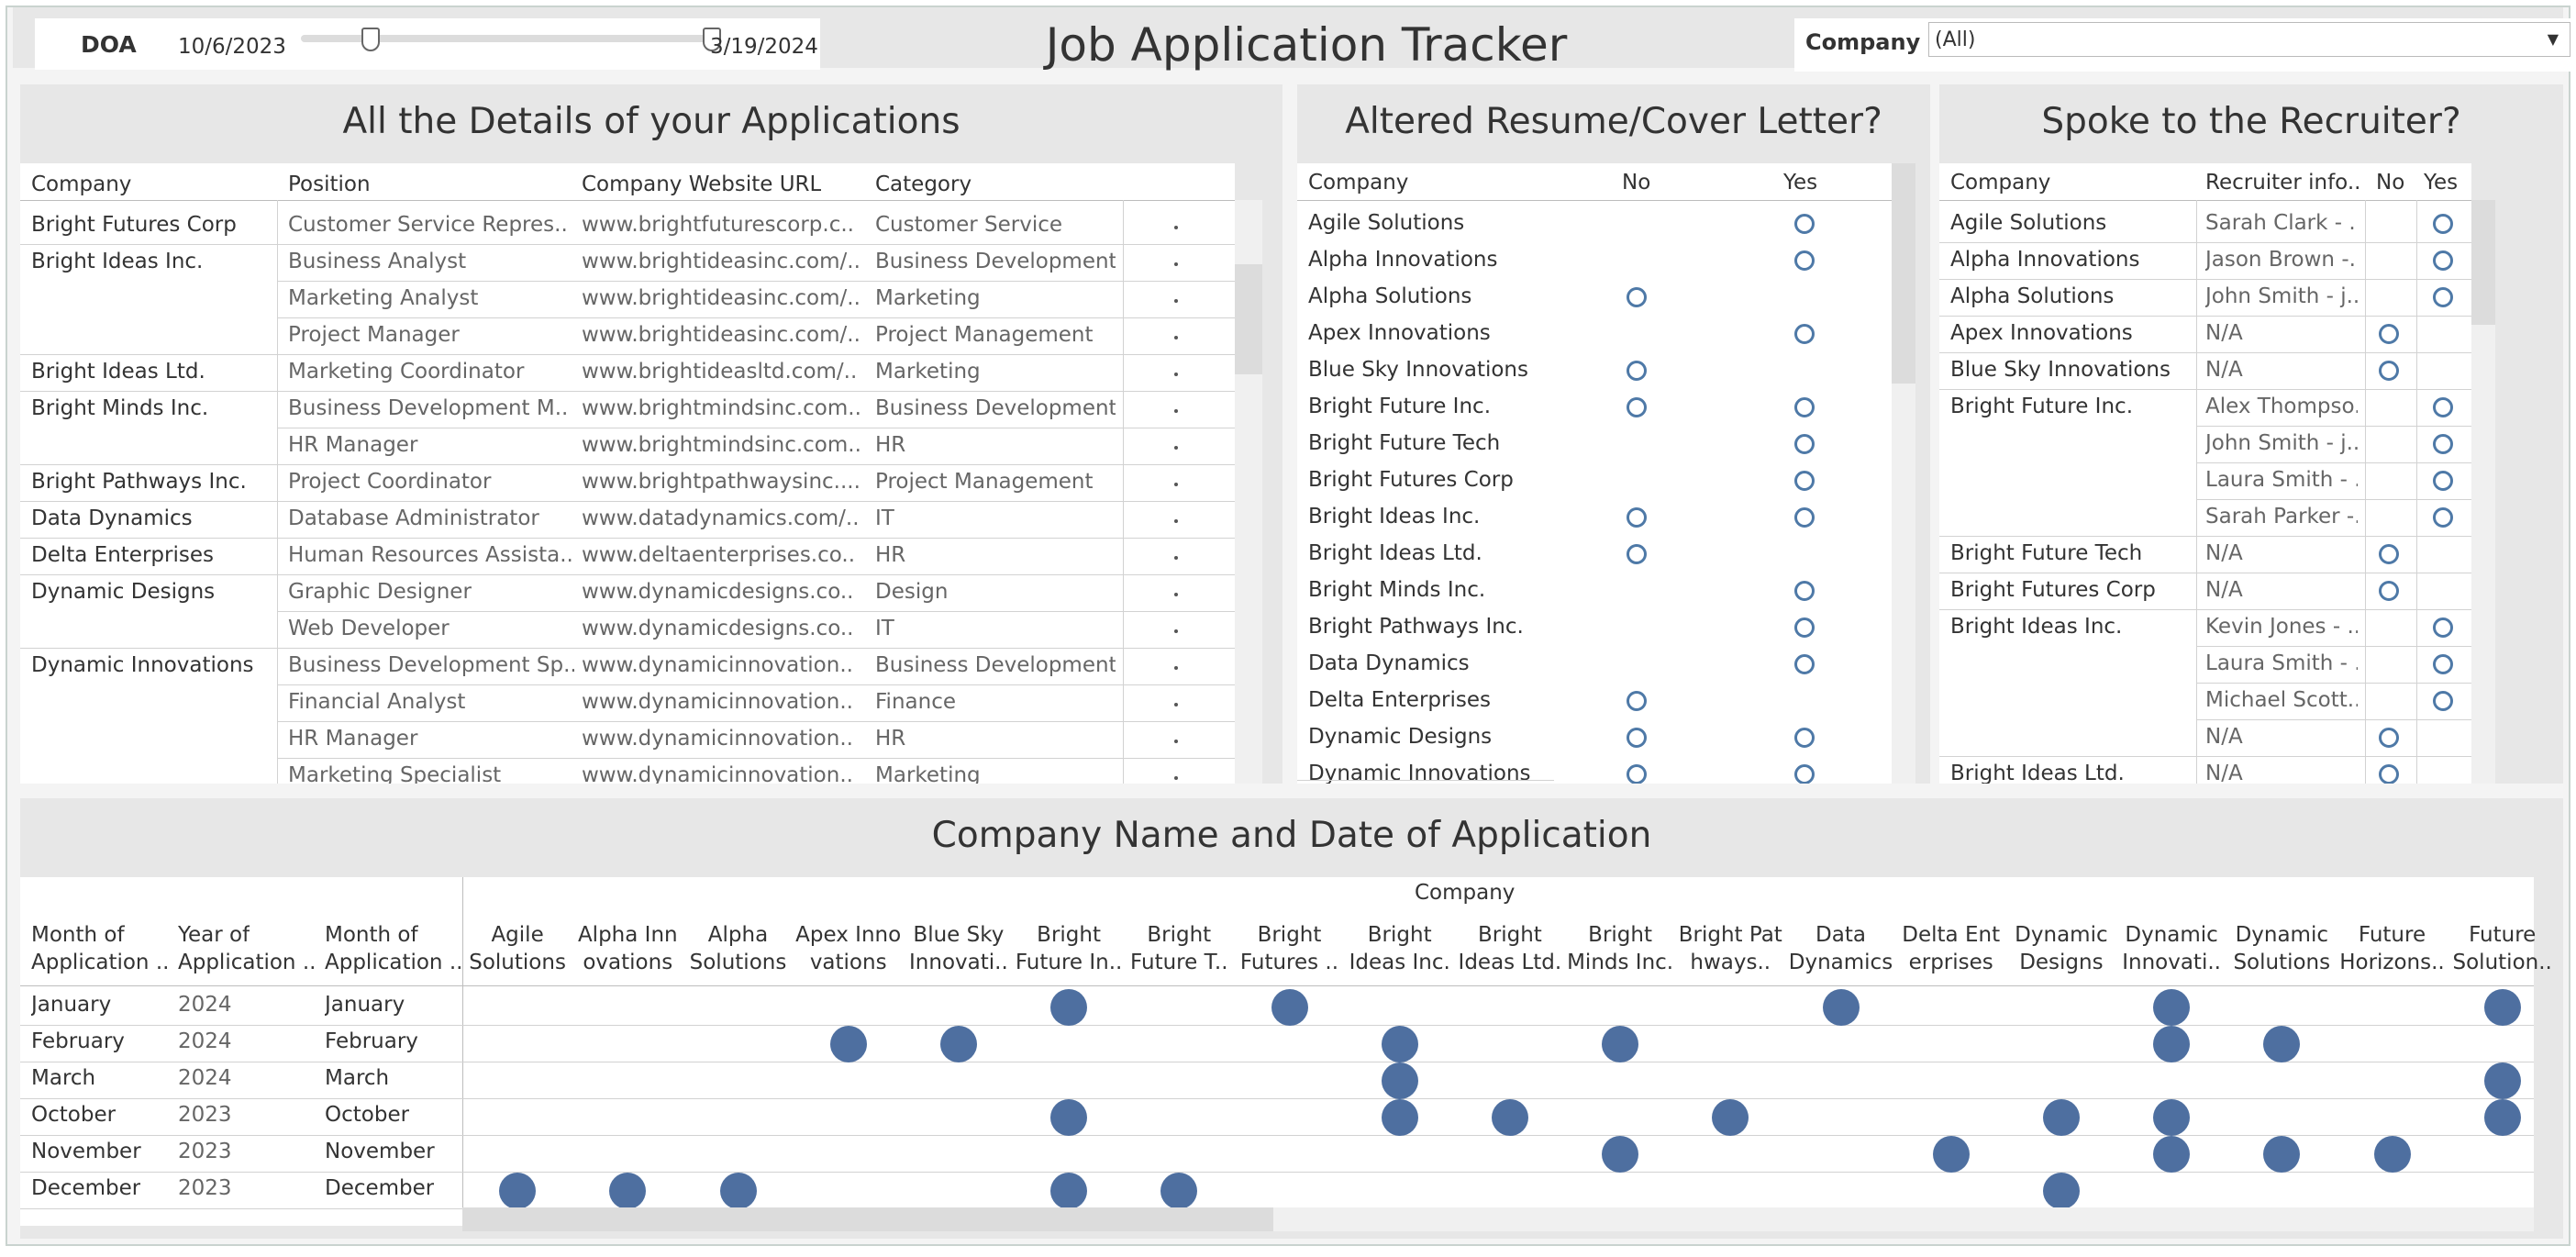 The image size is (2576, 1257). Describe the element at coordinates (370, 39) in the screenshot. I see `doa-slider-start-handle` at that location.